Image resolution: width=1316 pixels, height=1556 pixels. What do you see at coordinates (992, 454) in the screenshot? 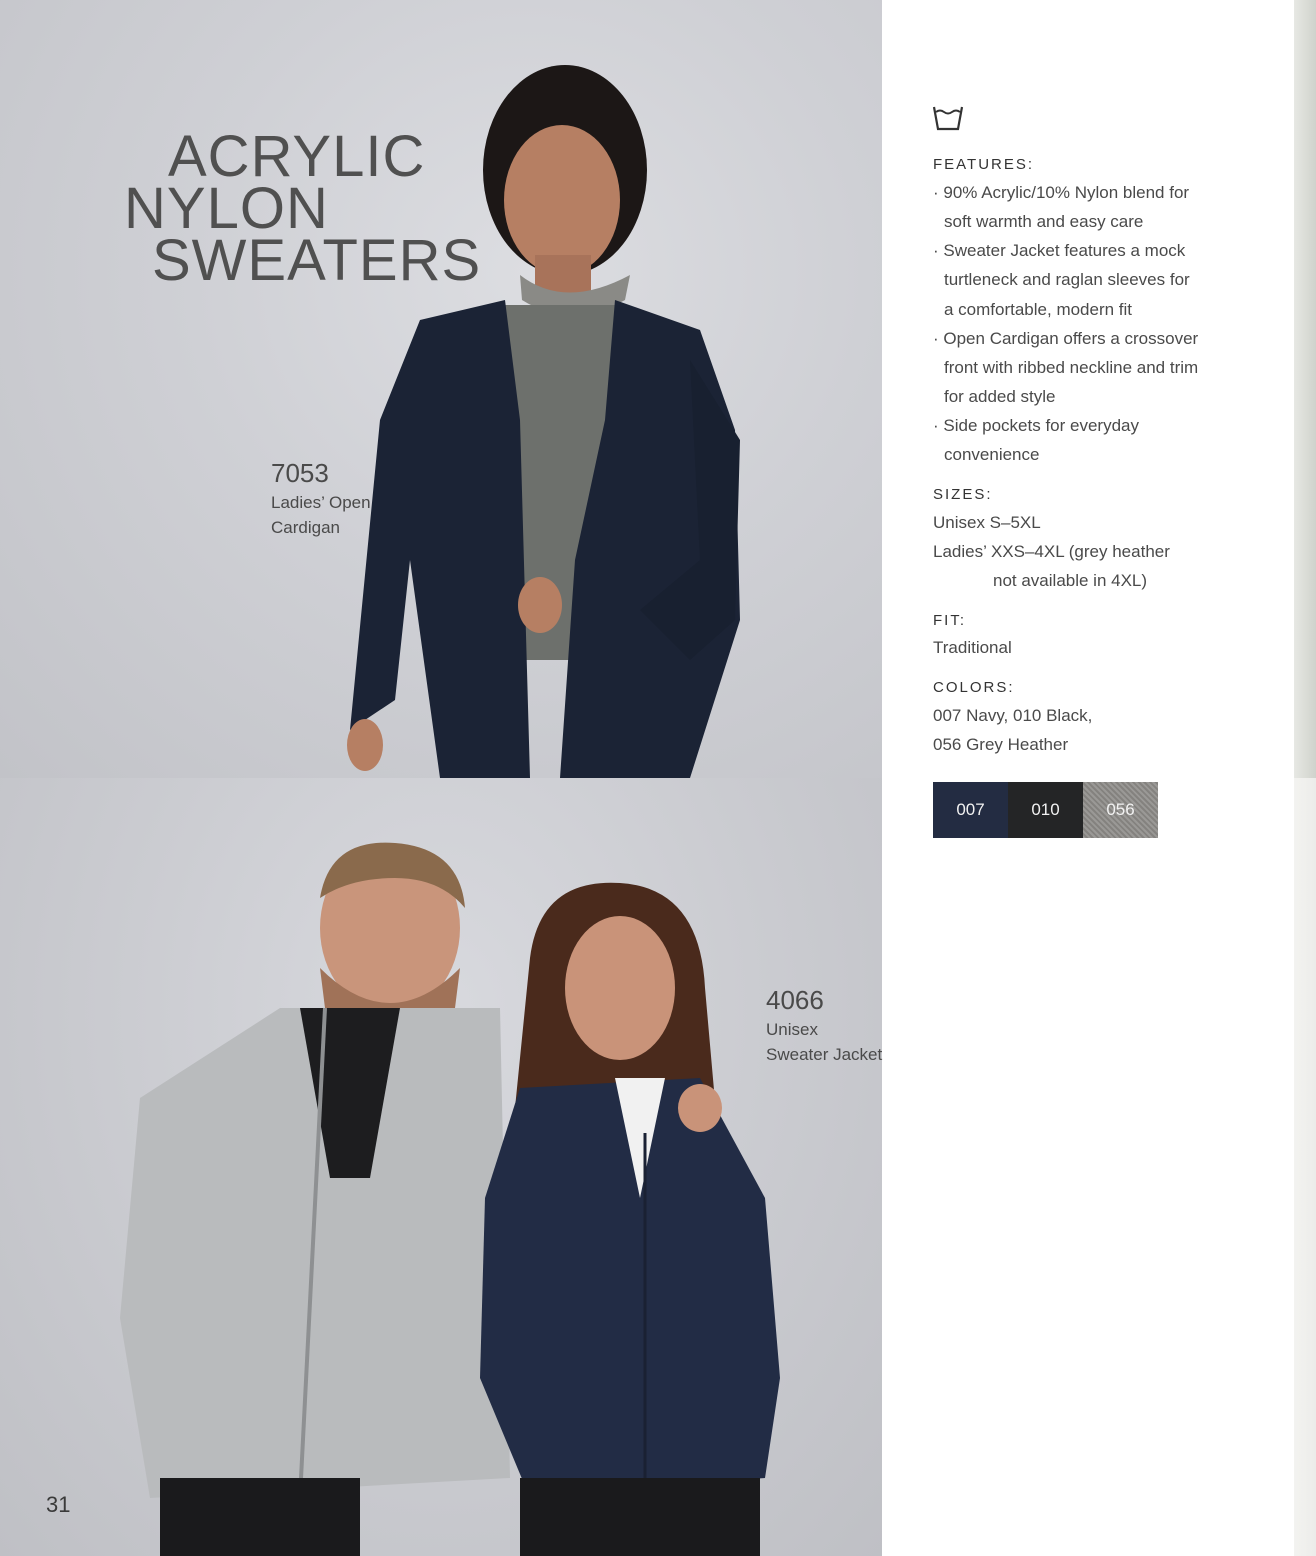
I see `feature-line: convenience` at bounding box center [992, 454].